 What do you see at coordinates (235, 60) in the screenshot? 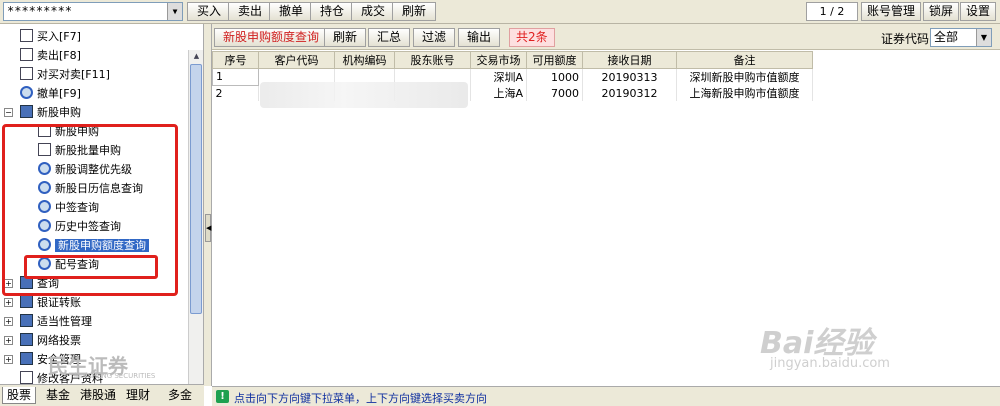
I see `column-header: 序号` at bounding box center [235, 60].